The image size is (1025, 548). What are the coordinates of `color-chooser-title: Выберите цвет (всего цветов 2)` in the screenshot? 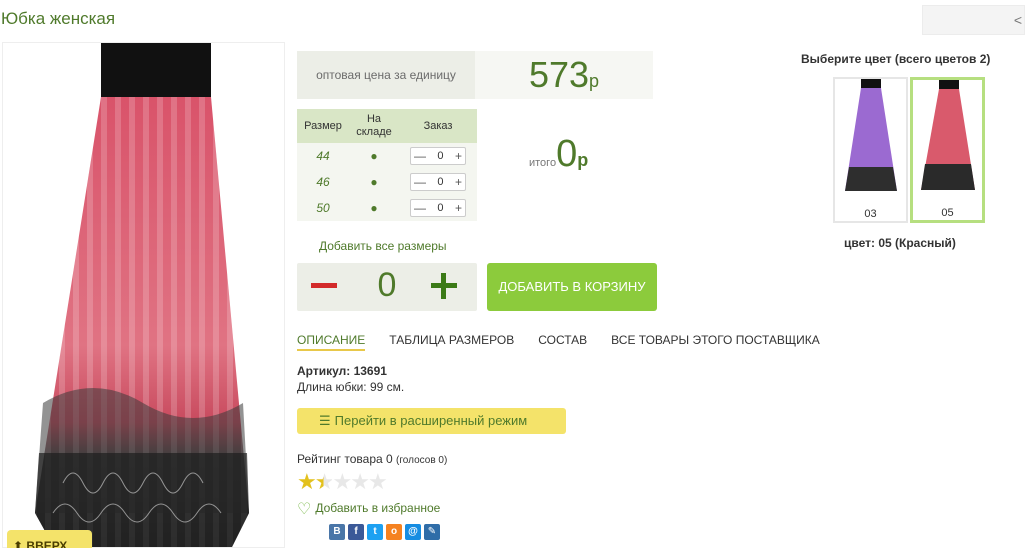 It's located at (896, 59).